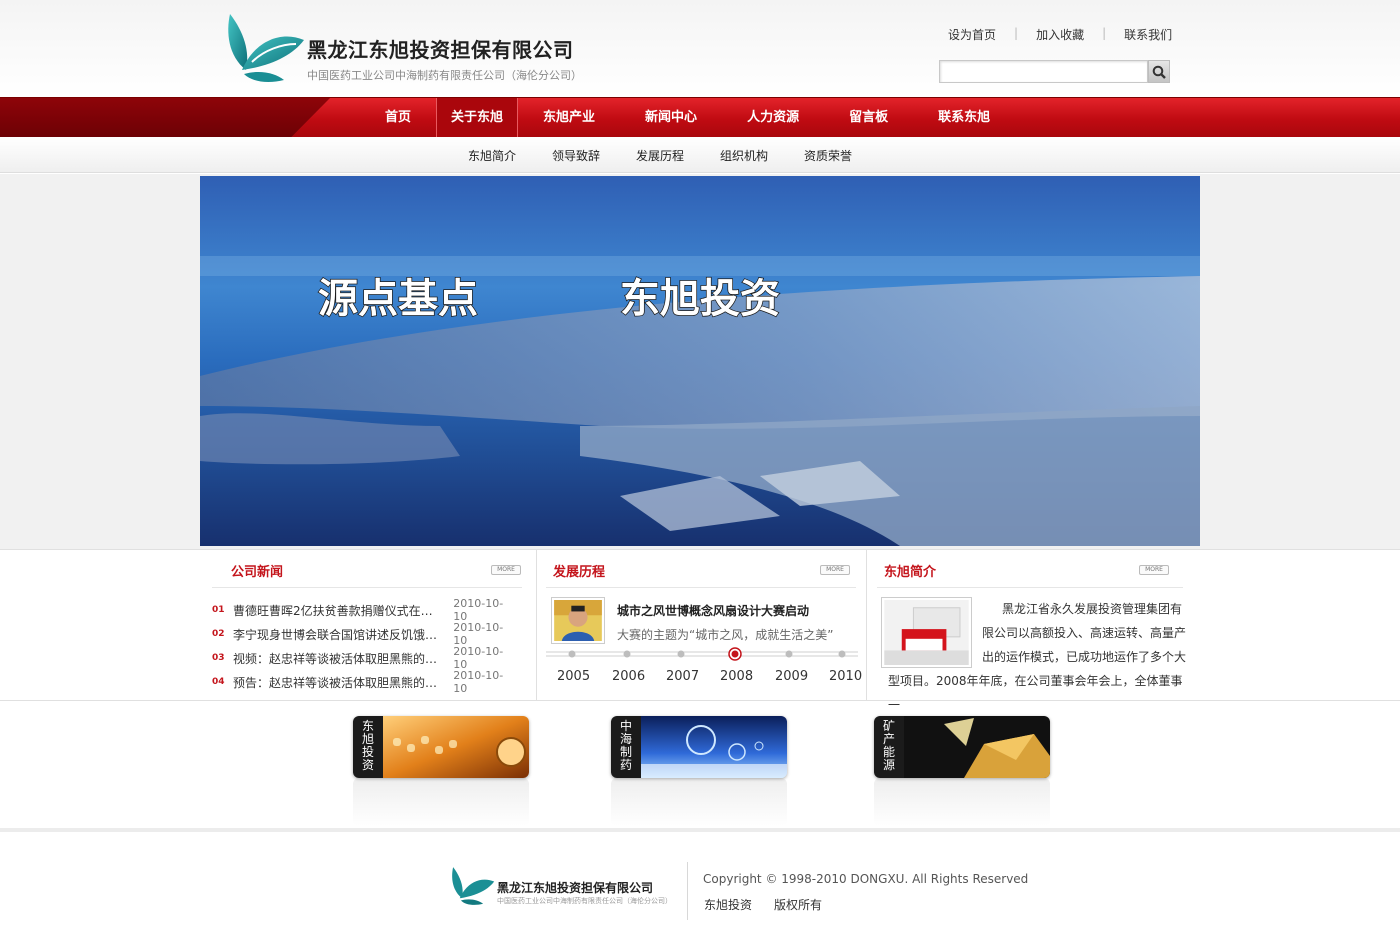 This screenshot has width=1400, height=938. I want to click on news-more-button: MORE, so click(506, 570).